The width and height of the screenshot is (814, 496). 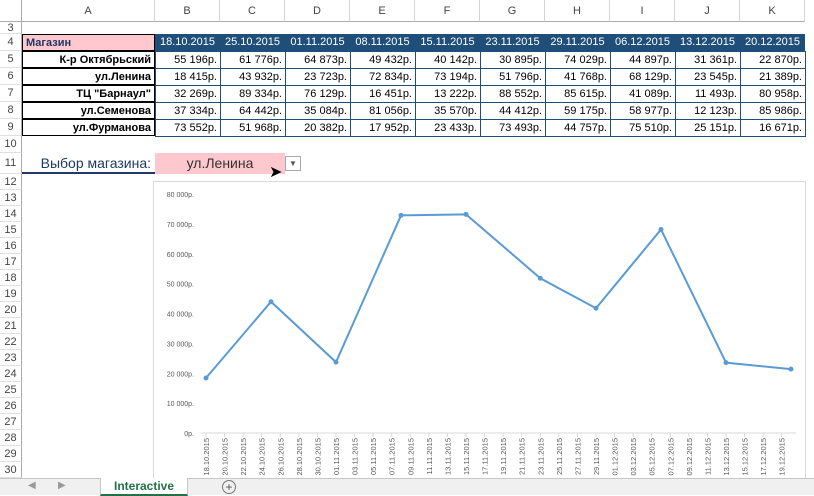 What do you see at coordinates (383, 77) in the screenshot?
I see `sales-value-cell: 72 834р.` at bounding box center [383, 77].